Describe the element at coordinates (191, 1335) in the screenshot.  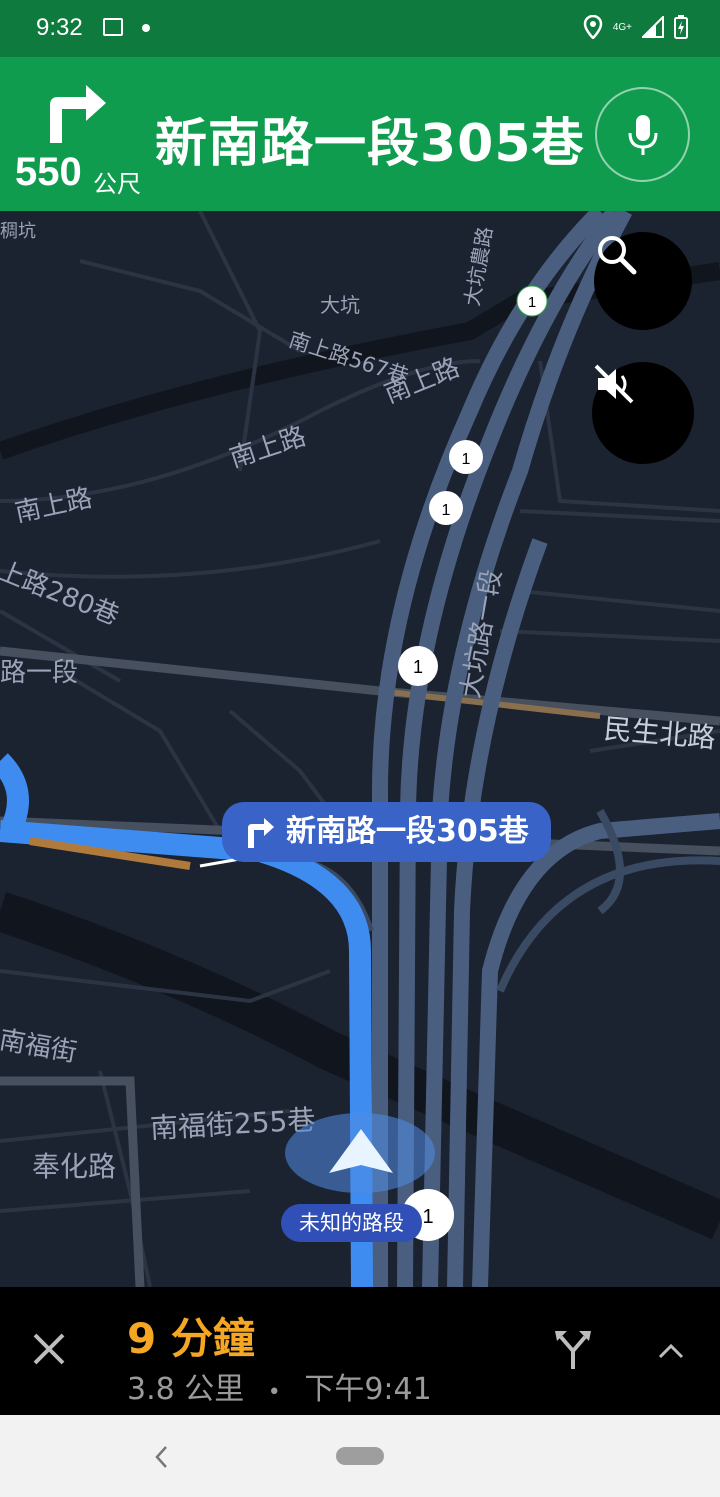
I see `eta-duration: 9 分鐘` at that location.